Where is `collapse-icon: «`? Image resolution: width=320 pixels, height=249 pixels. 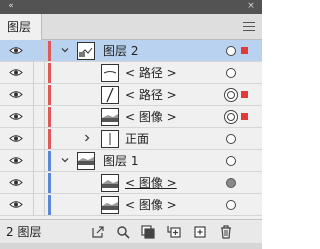
collapse-icon: « is located at coordinates (11, 6).